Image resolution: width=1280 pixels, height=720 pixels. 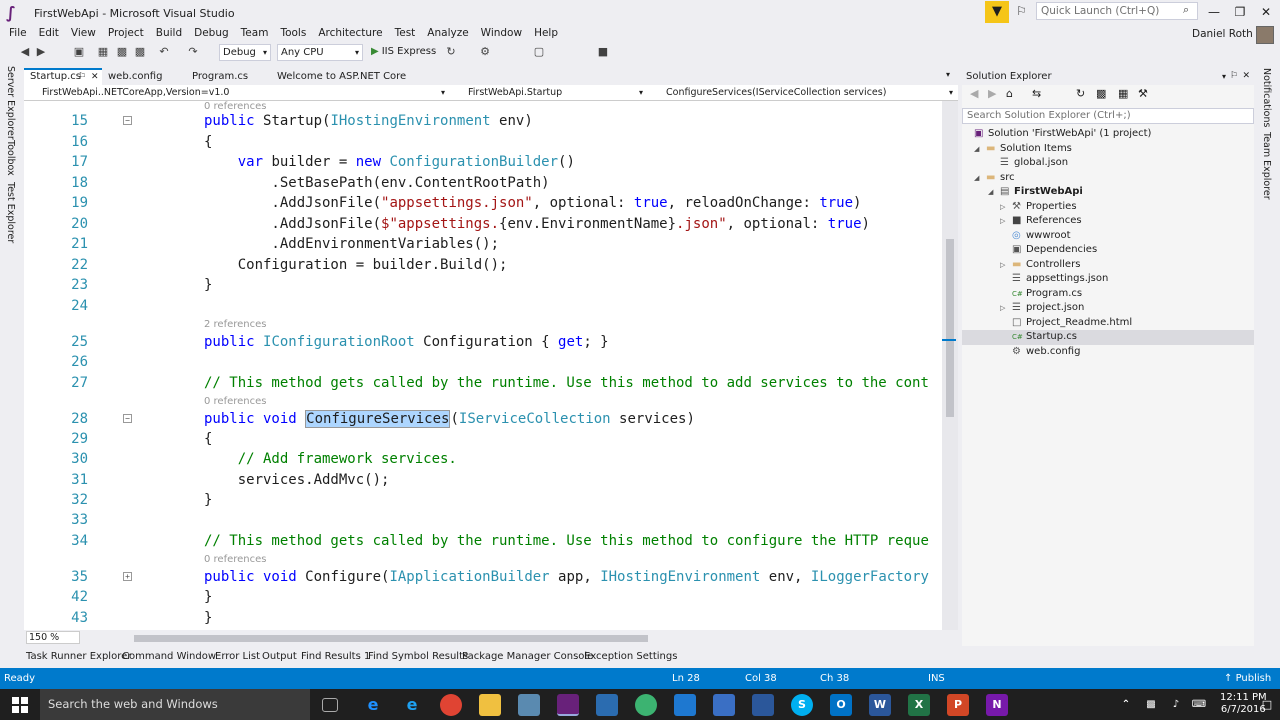 I want to click on fold-toggle-icon: +, so click(x=127, y=576).